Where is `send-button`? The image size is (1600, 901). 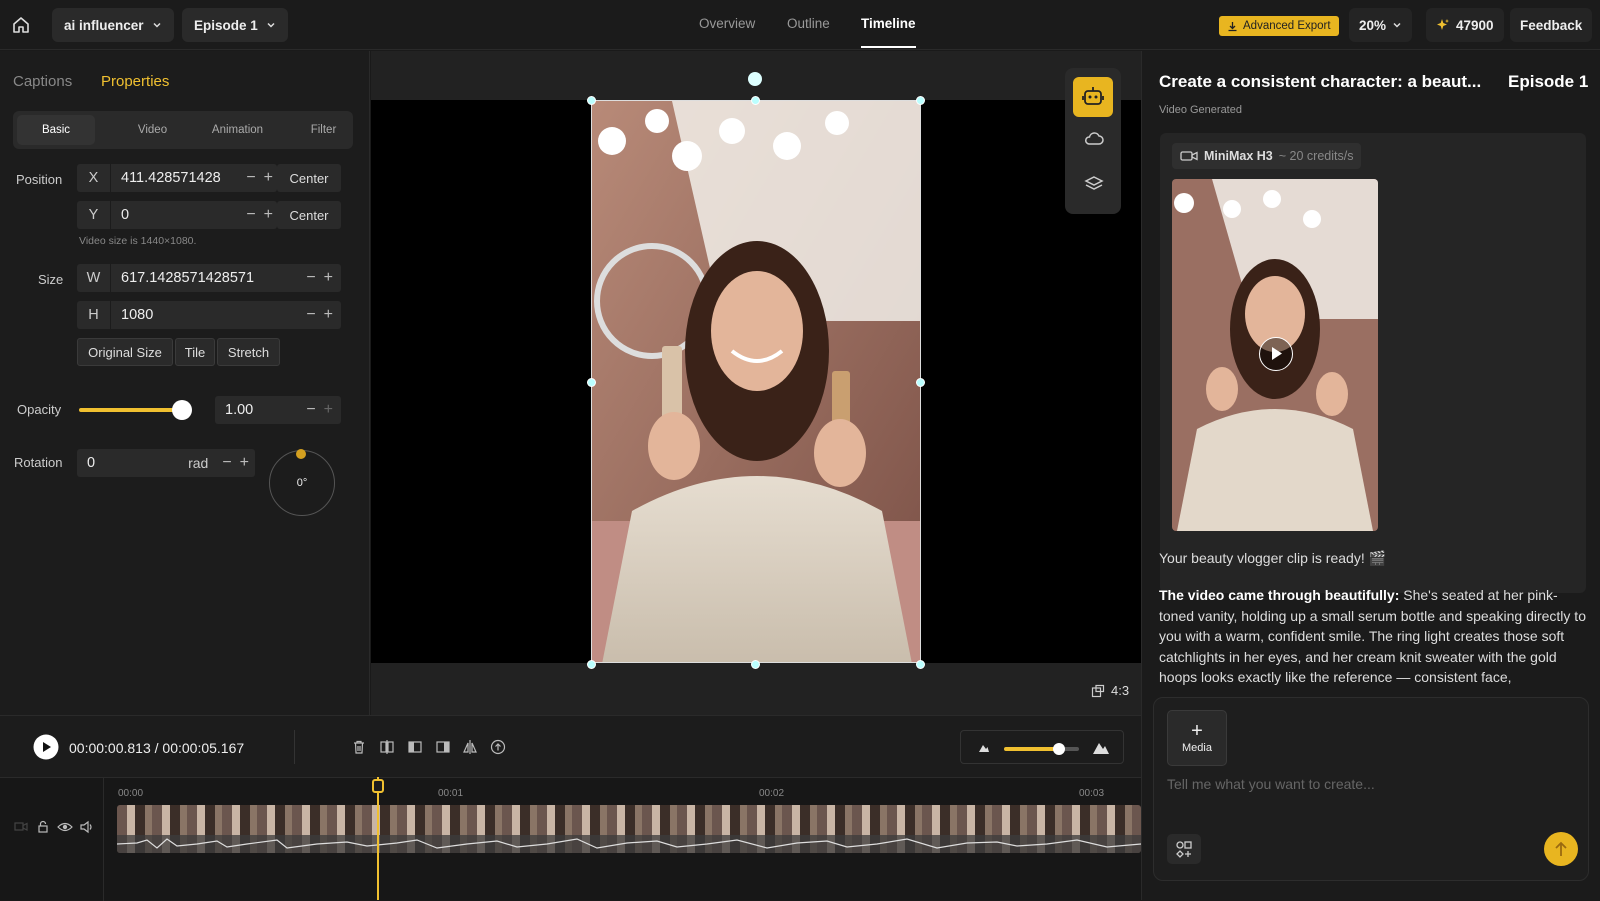
send-button is located at coordinates (1561, 849).